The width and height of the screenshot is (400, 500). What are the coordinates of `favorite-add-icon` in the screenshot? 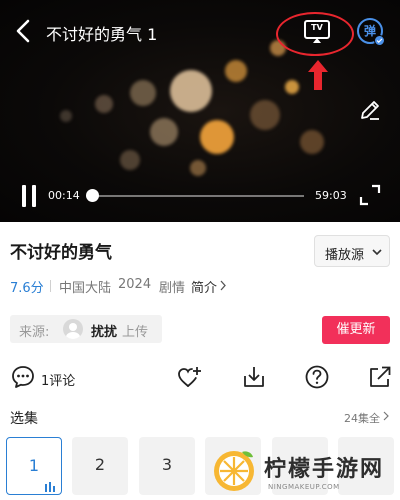 It's located at (189, 377).